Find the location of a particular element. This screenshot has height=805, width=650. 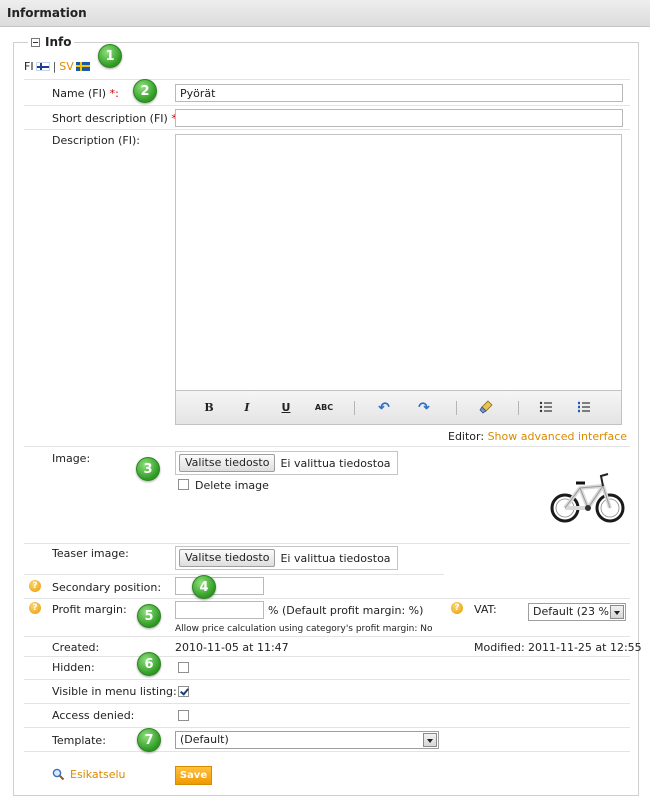

show-advanced-interface-link: Show advanced interface is located at coordinates (557, 436).